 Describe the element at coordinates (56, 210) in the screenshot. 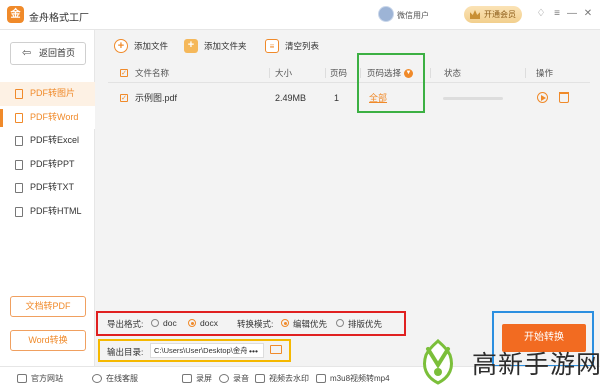

I see `sidebar-item-label: PDF转HTML` at that location.